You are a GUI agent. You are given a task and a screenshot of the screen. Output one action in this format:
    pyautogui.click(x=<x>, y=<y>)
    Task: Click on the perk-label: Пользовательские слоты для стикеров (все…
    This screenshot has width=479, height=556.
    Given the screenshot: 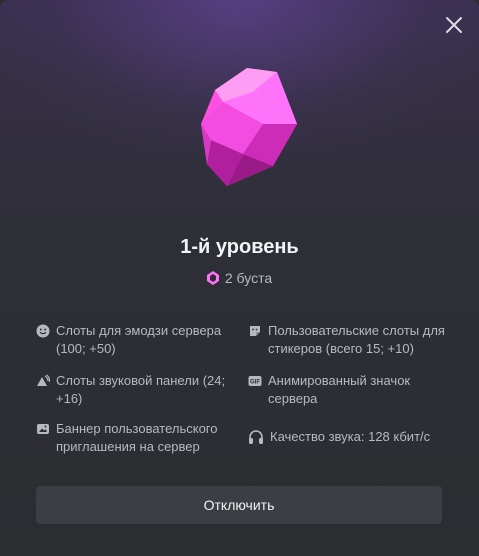 What is the action you would take?
    pyautogui.click(x=356, y=339)
    